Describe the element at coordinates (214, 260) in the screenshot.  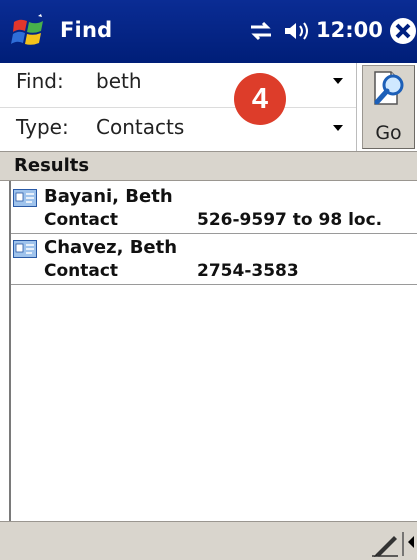
I see `list-item: Chavez, Beth Contact 2754-3583` at that location.